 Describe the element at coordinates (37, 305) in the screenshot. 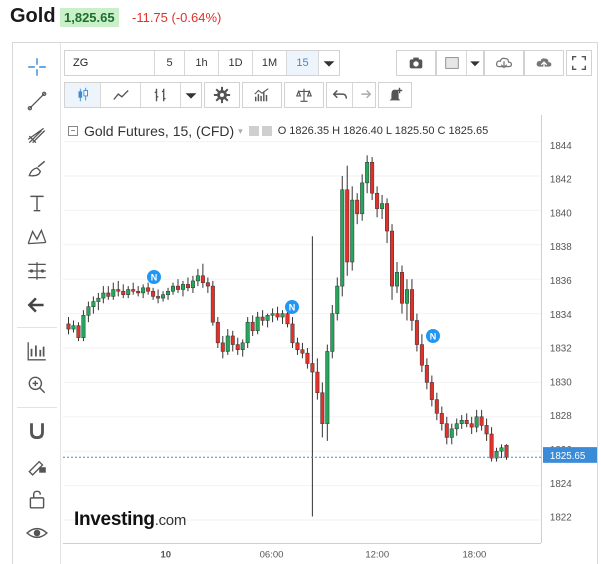

I see `back-arrow-icon` at that location.